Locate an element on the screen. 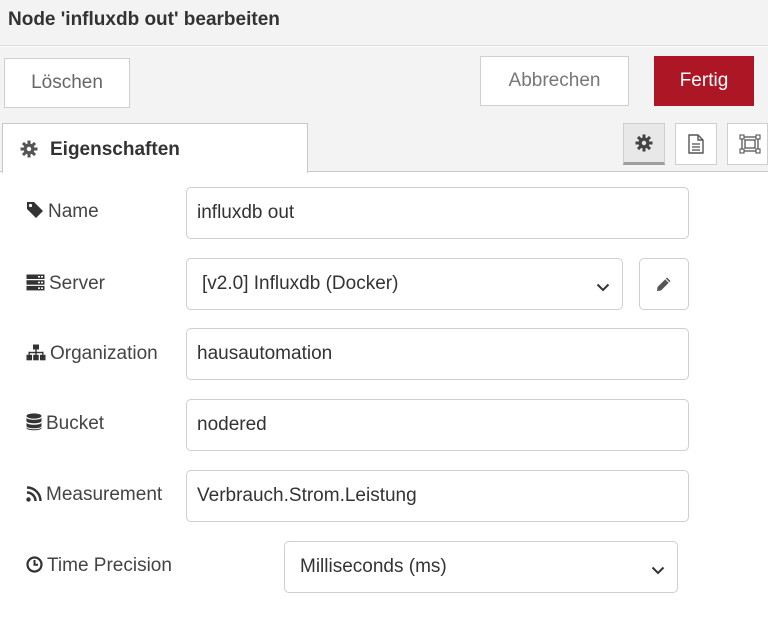 The height and width of the screenshot is (629, 768). dialog-toolbar: Löschen Abbrechen Fertig is located at coordinates (384, 82).